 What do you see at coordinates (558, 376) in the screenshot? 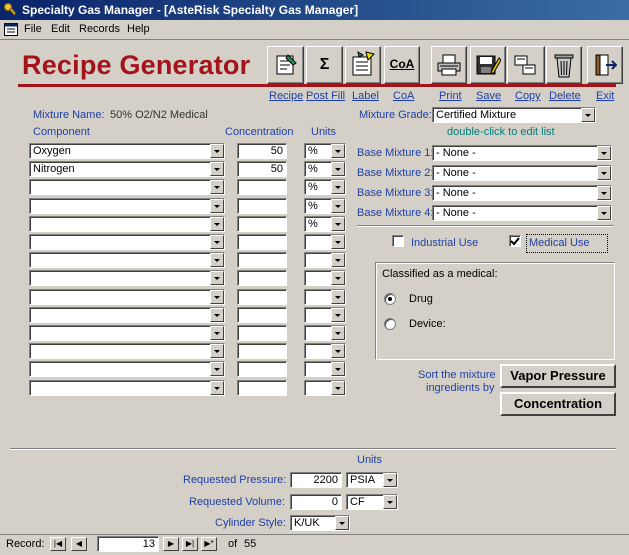
I see `vapor-pressure-button: Vapor Pressure` at bounding box center [558, 376].